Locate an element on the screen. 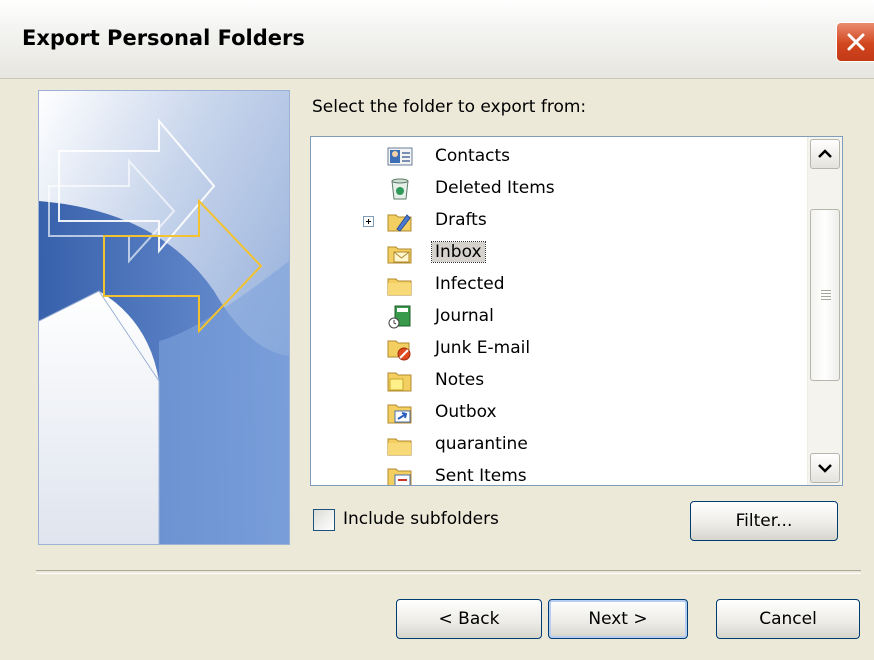 The height and width of the screenshot is (660, 874). tree-item-label: Drafts is located at coordinates (461, 220).